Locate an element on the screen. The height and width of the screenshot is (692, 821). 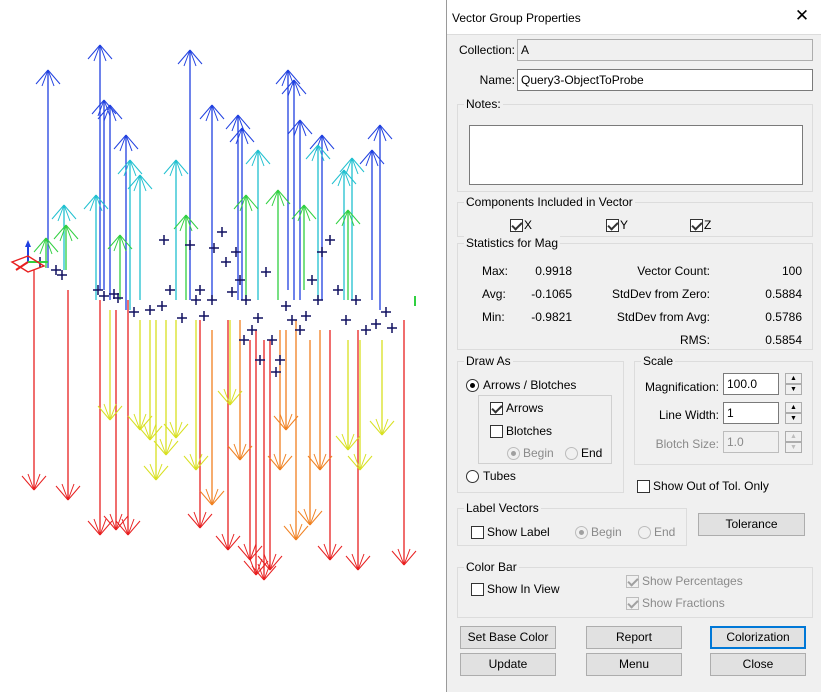
notes-group: Notes: is located at coordinates (635, 144).